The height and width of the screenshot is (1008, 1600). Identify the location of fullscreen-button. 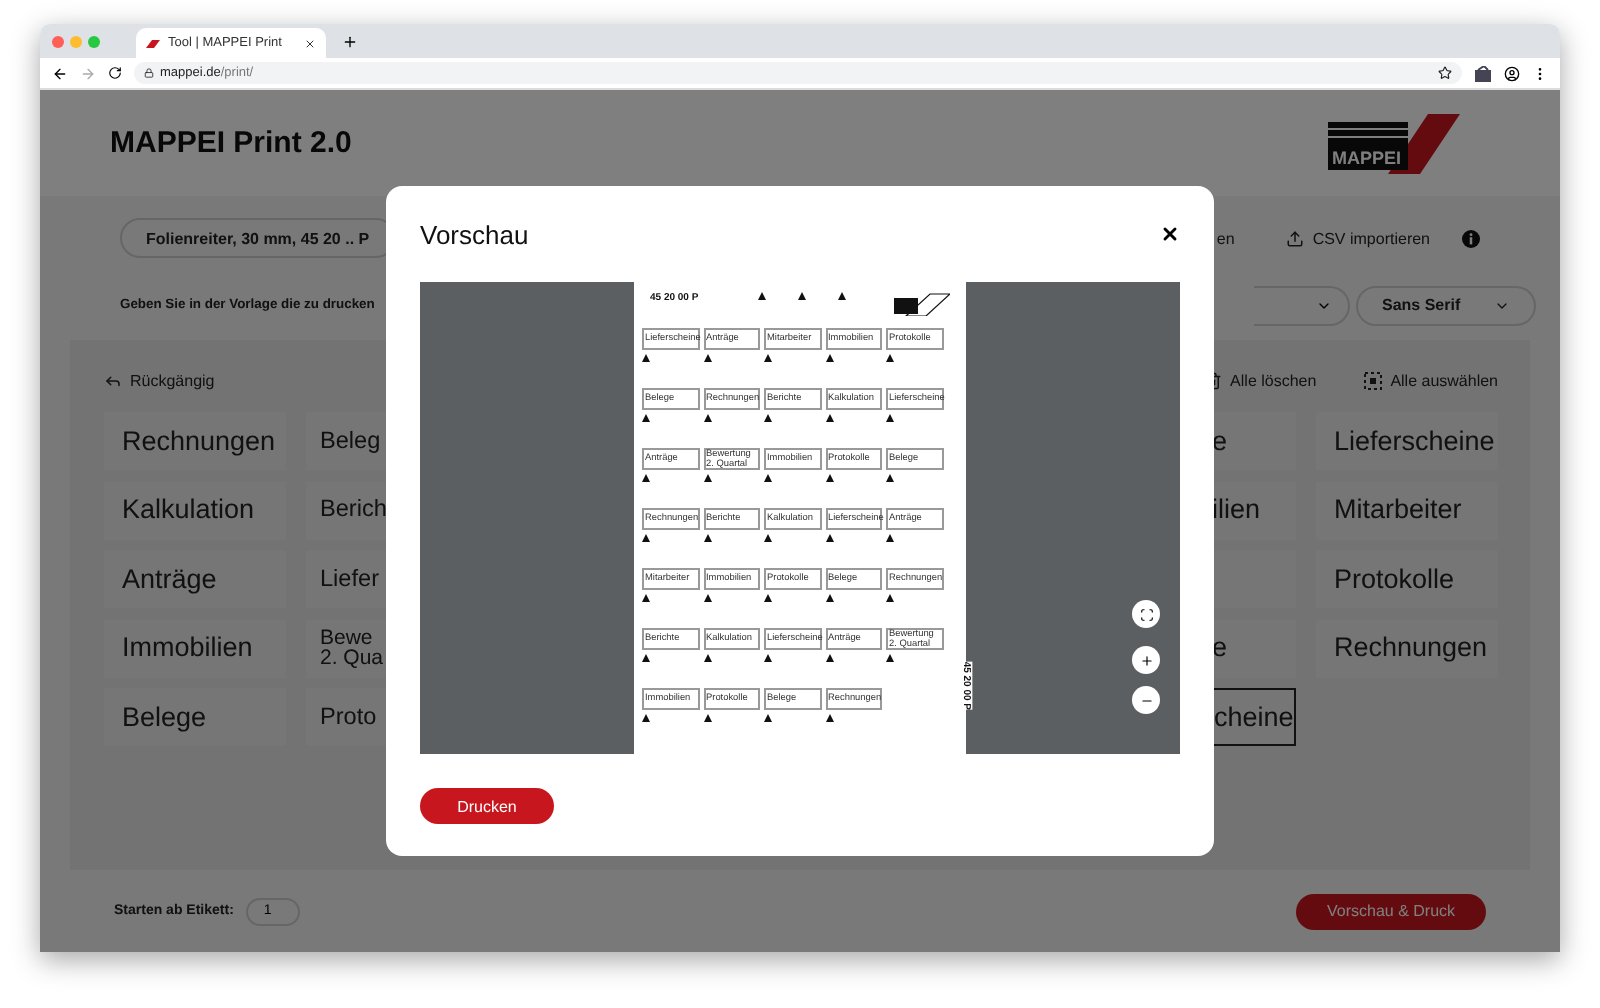
(1146, 614).